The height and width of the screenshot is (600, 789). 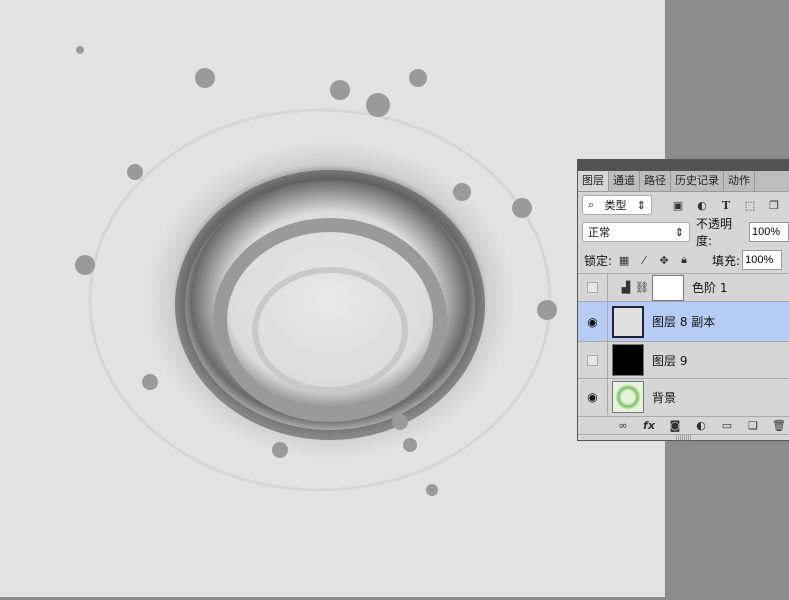 I want to click on tab-actions: 动作, so click(x=739, y=181).